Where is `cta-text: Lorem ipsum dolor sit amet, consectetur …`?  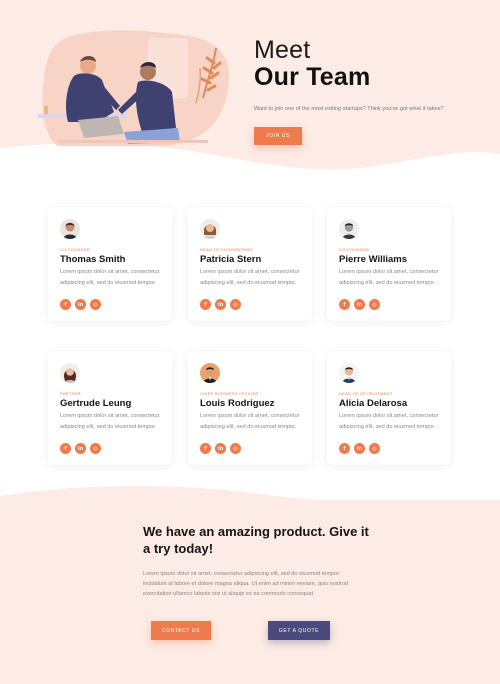
cta-text: Lorem ipsum dolor sit amet, consectetur … is located at coordinates (246, 584).